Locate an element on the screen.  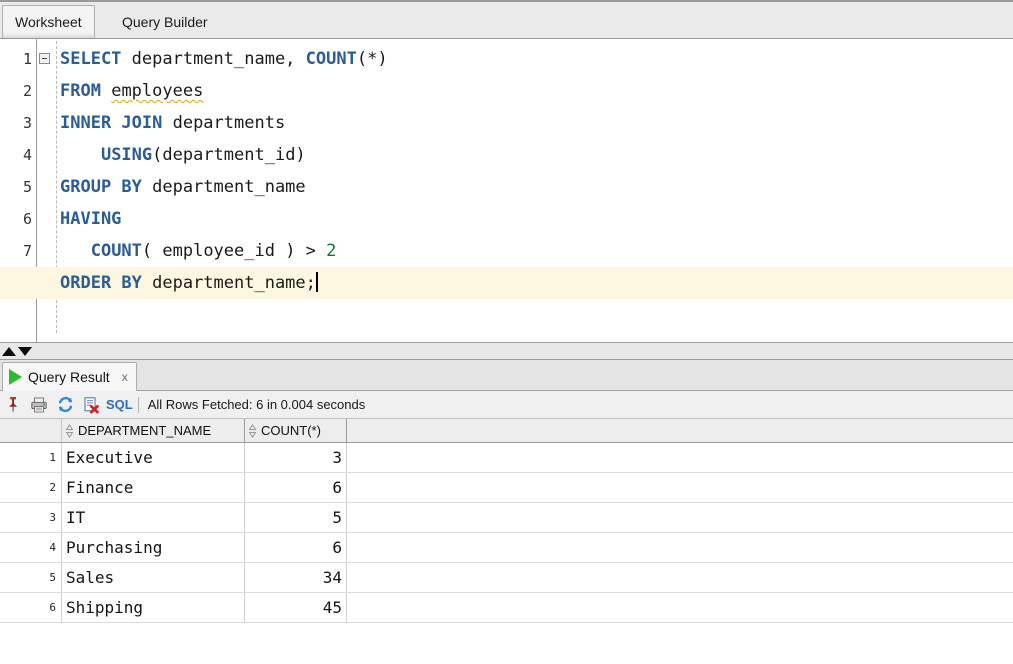
column-header-label: DEPARTMENT_NAME is located at coordinates (145, 430).